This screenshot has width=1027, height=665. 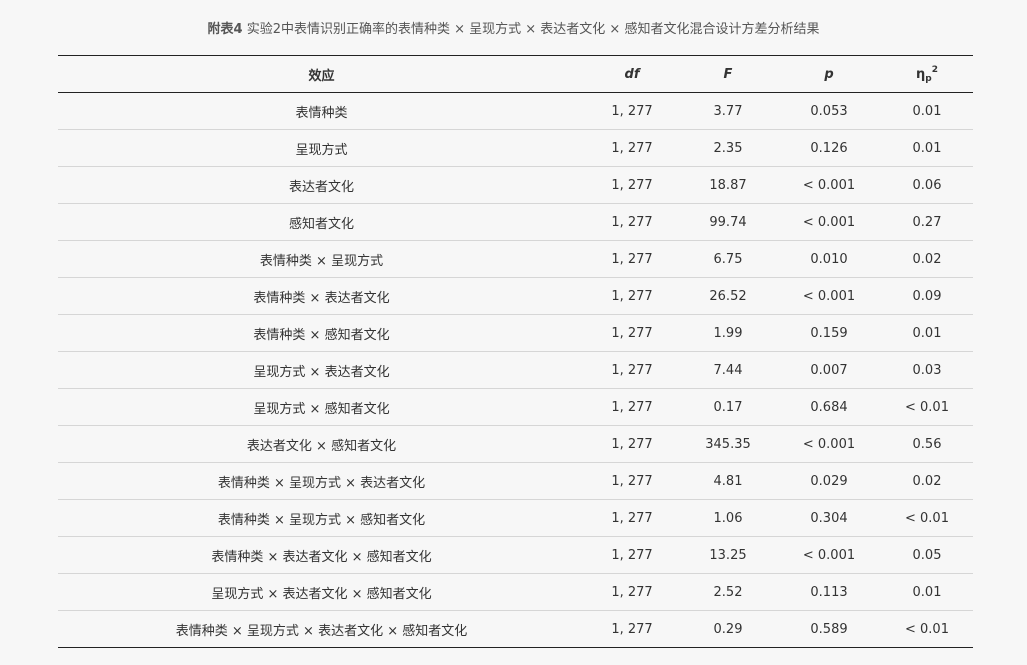 I want to click on cell-effect: 表情种类 × 表达者文化, so click(x=321, y=296).